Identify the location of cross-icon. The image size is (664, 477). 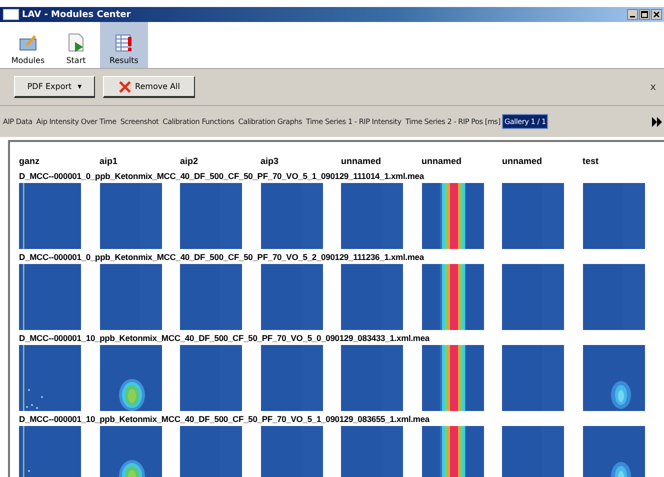
(125, 87).